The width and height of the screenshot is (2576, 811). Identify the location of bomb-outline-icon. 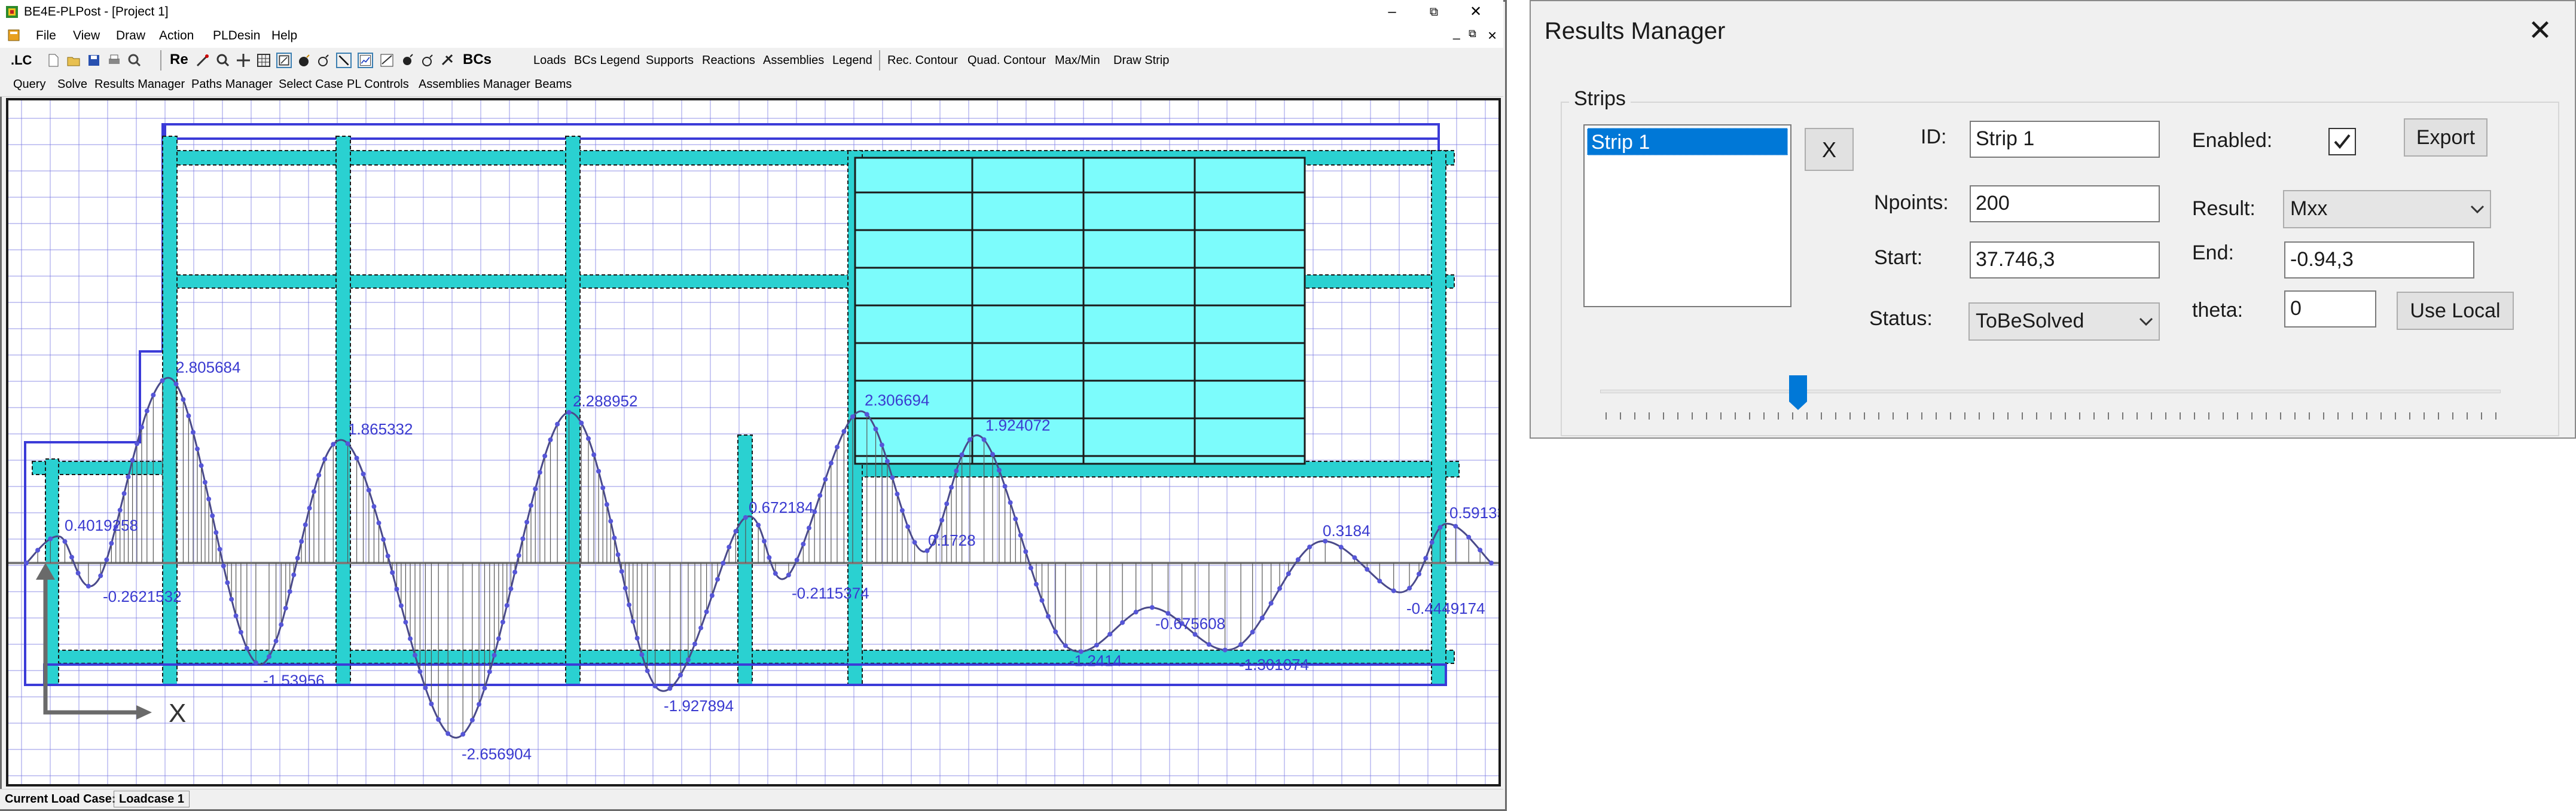
(323, 60).